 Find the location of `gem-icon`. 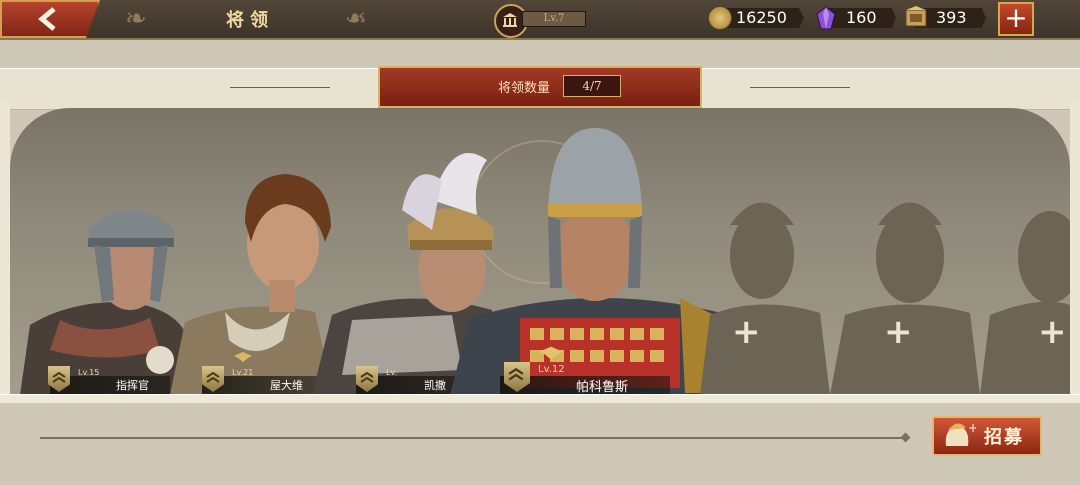

gem-icon is located at coordinates (826, 18).